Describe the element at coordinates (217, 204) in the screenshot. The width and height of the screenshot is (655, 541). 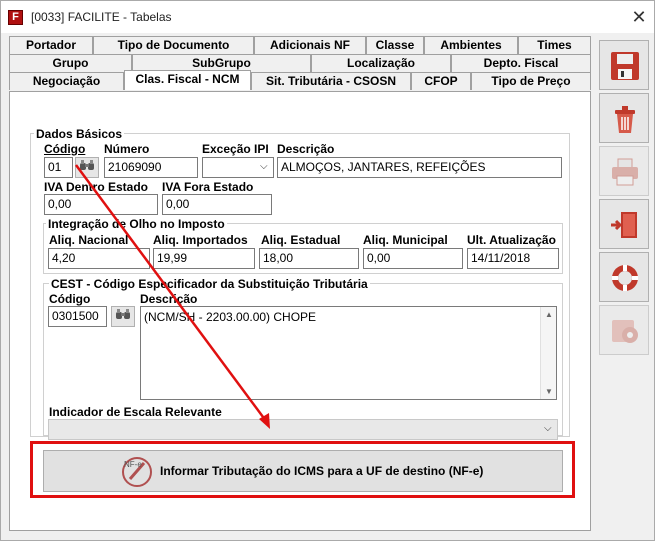
I see `iva-fora-field: 0,00` at that location.